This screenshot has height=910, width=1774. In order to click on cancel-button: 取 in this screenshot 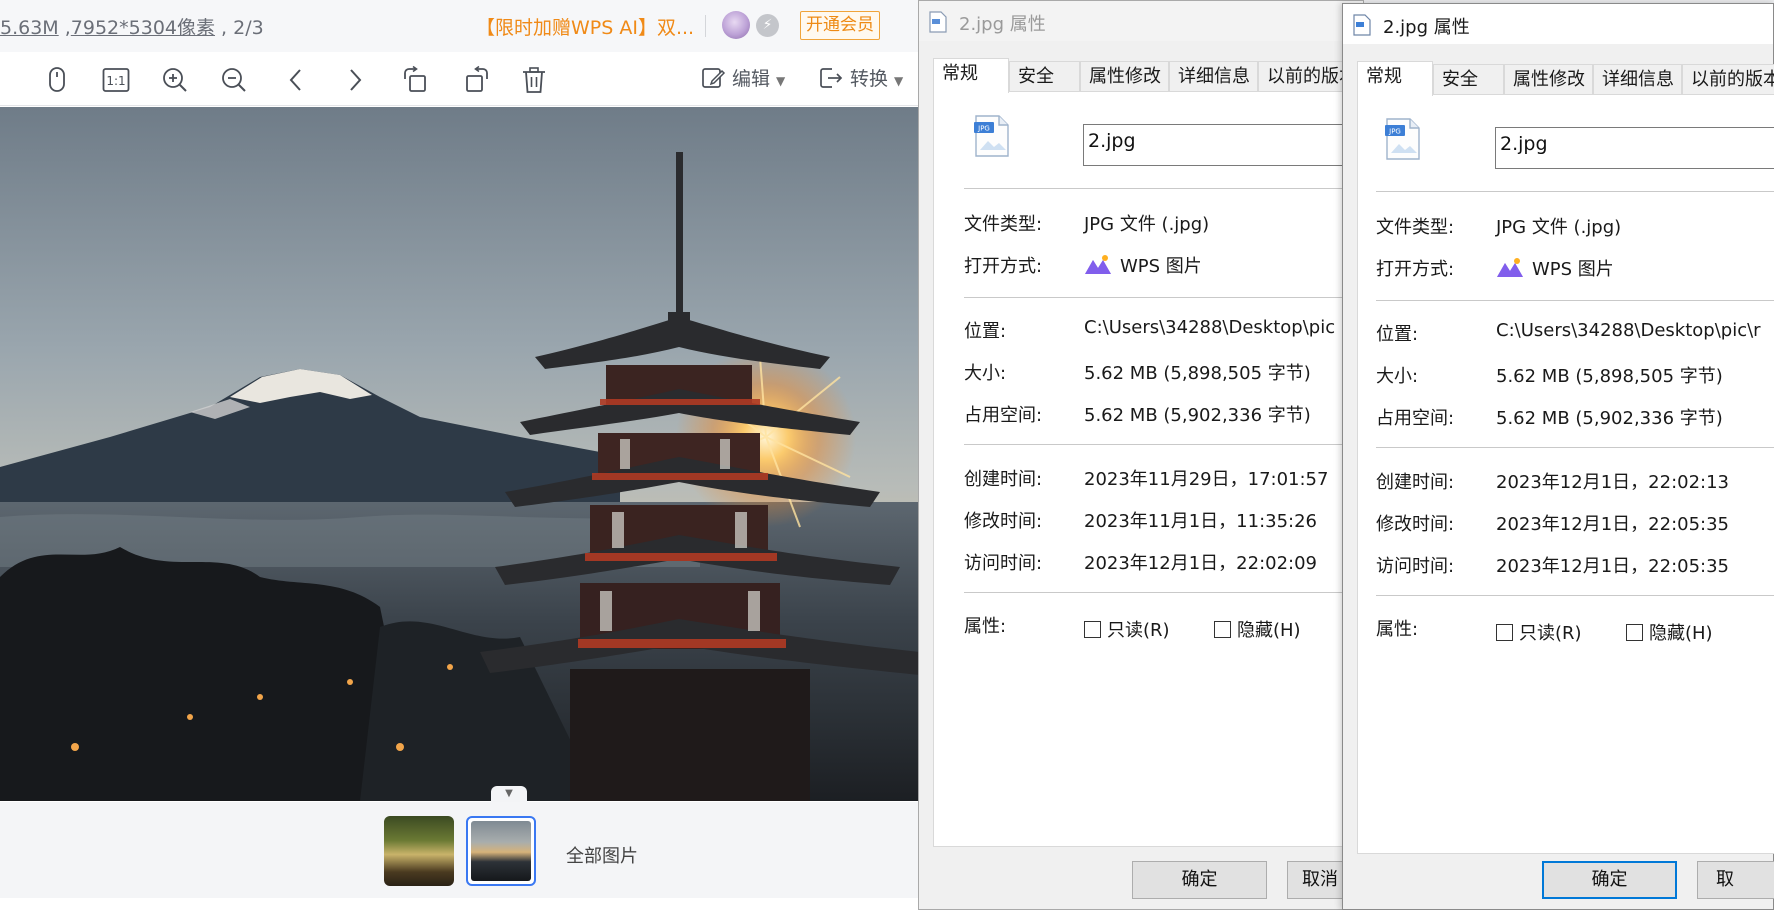, I will do `click(1735, 880)`.